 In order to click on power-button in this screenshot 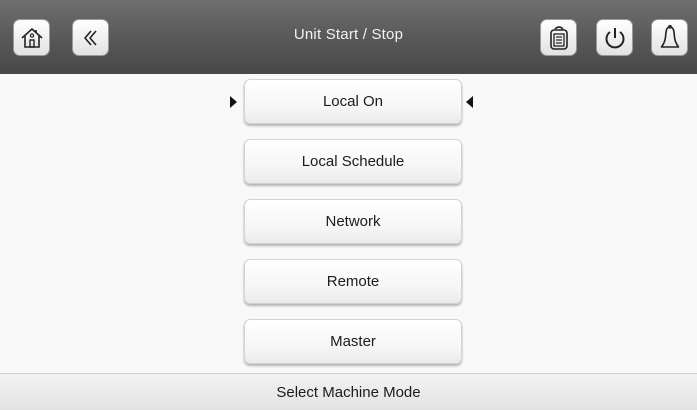, I will do `click(614, 37)`.